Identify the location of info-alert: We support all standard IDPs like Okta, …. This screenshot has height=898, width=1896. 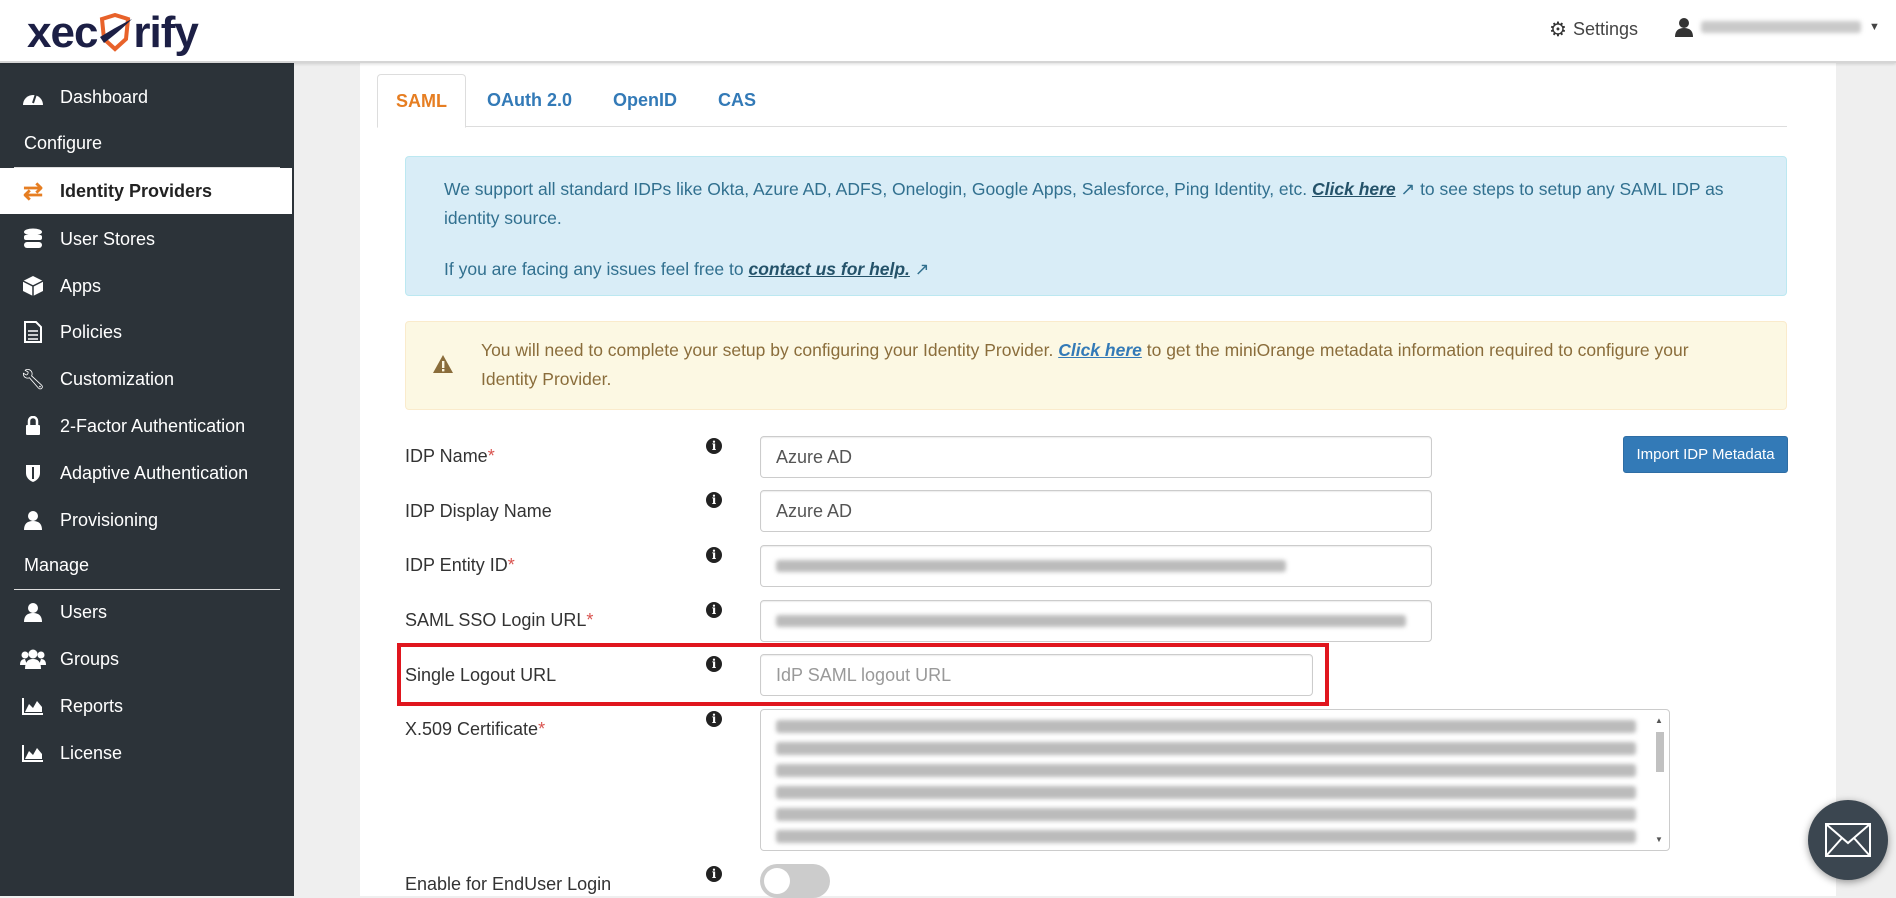
(1096, 226).